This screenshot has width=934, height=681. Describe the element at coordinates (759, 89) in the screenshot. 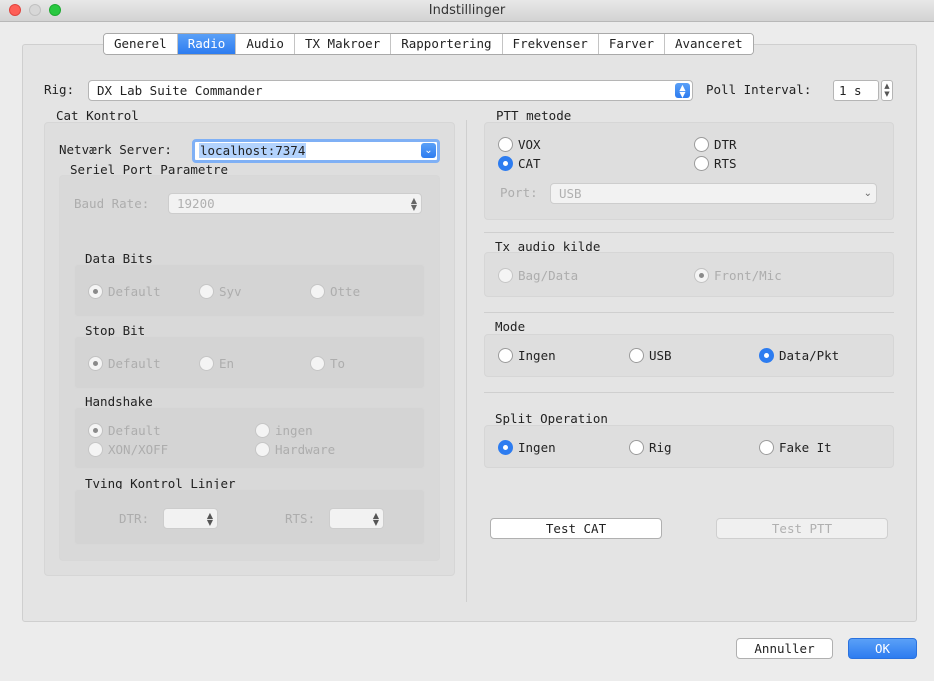

I see `poll-interval-label: Poll Interval:` at that location.